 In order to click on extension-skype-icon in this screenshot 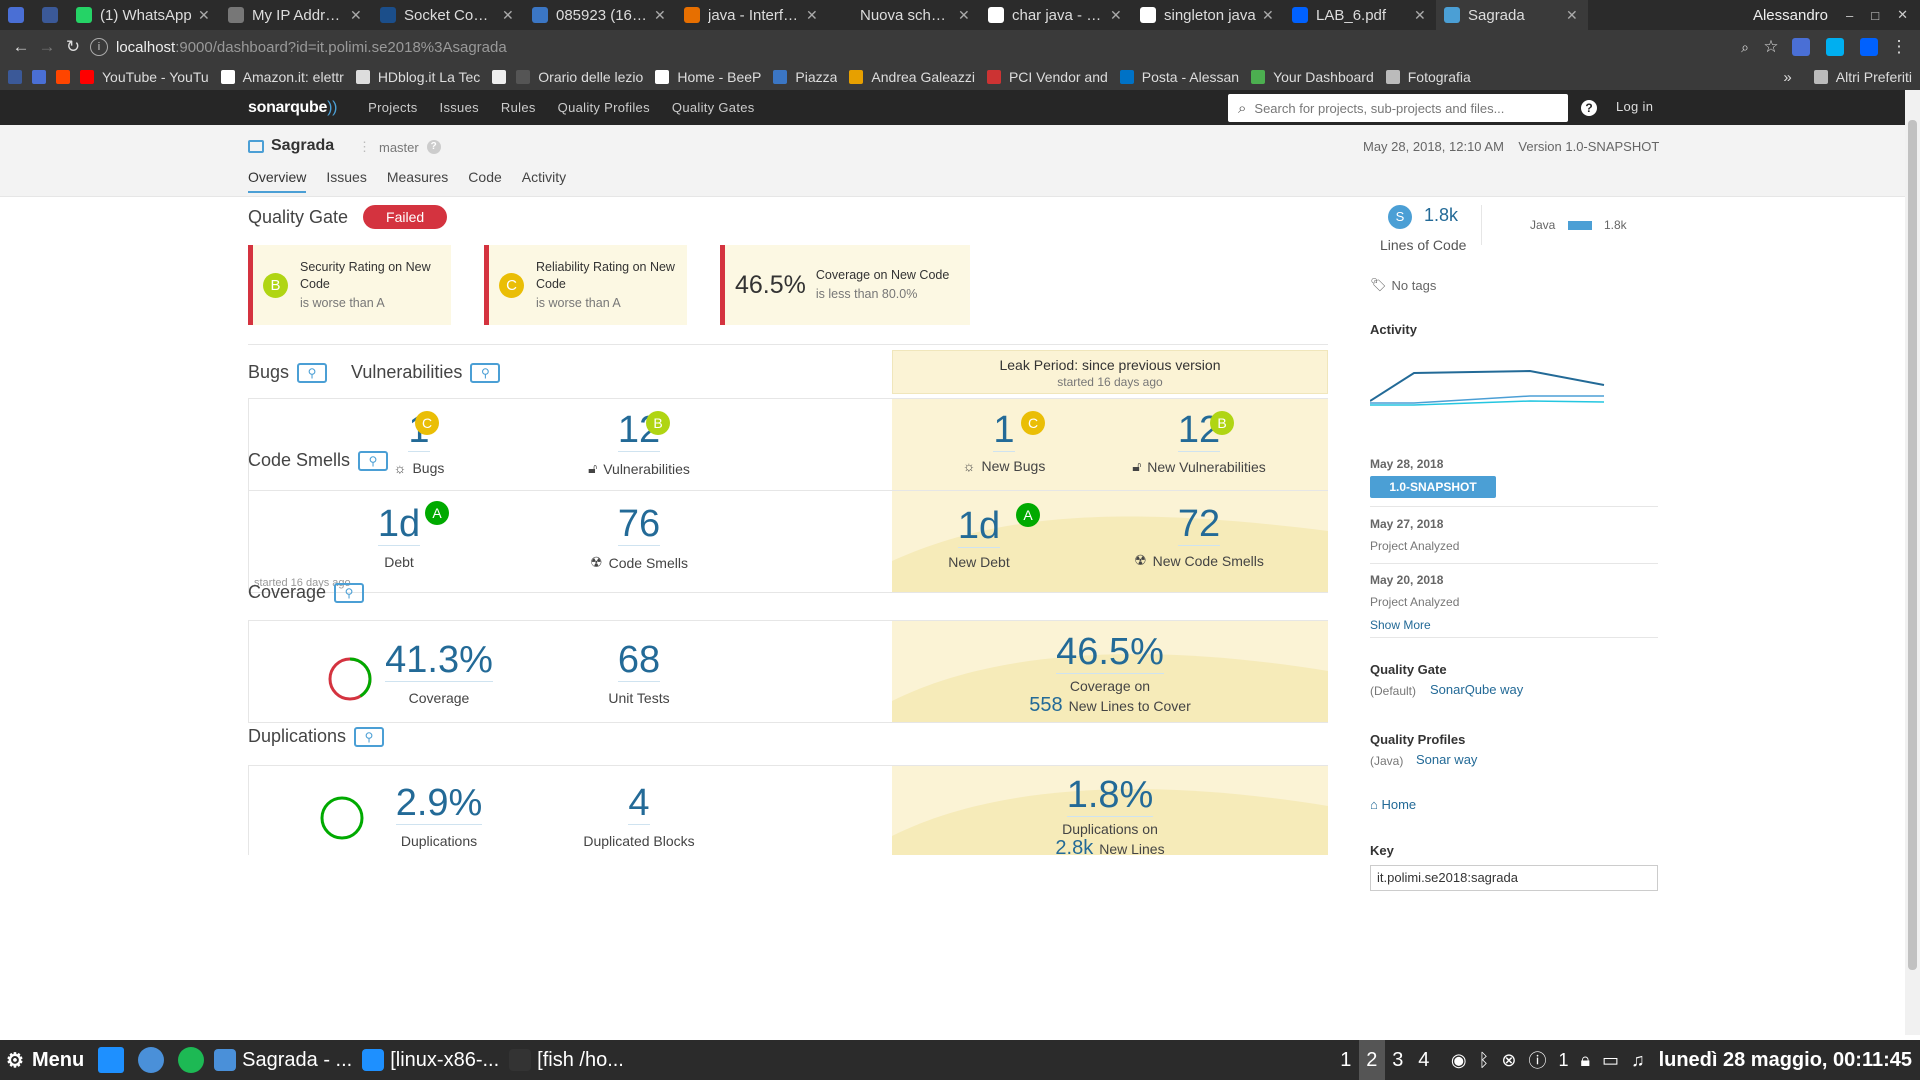, I will do `click(1835, 47)`.